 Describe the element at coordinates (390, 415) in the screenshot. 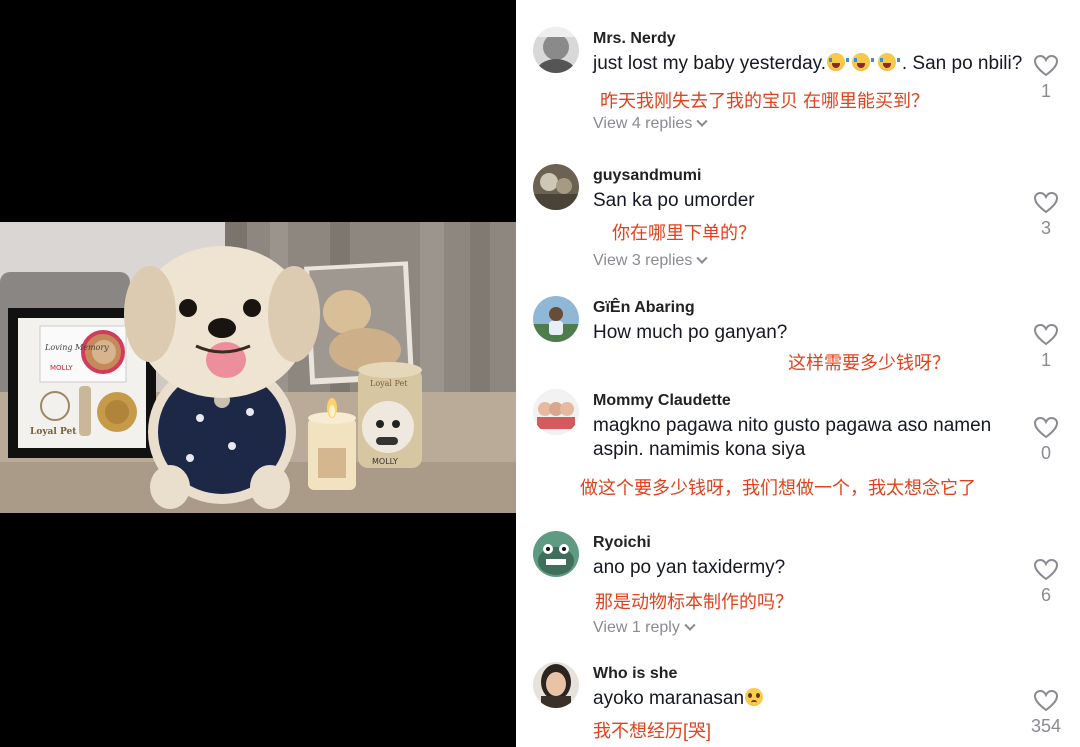

I see `memorial-jar: Loyal Pet MOLLY` at that location.